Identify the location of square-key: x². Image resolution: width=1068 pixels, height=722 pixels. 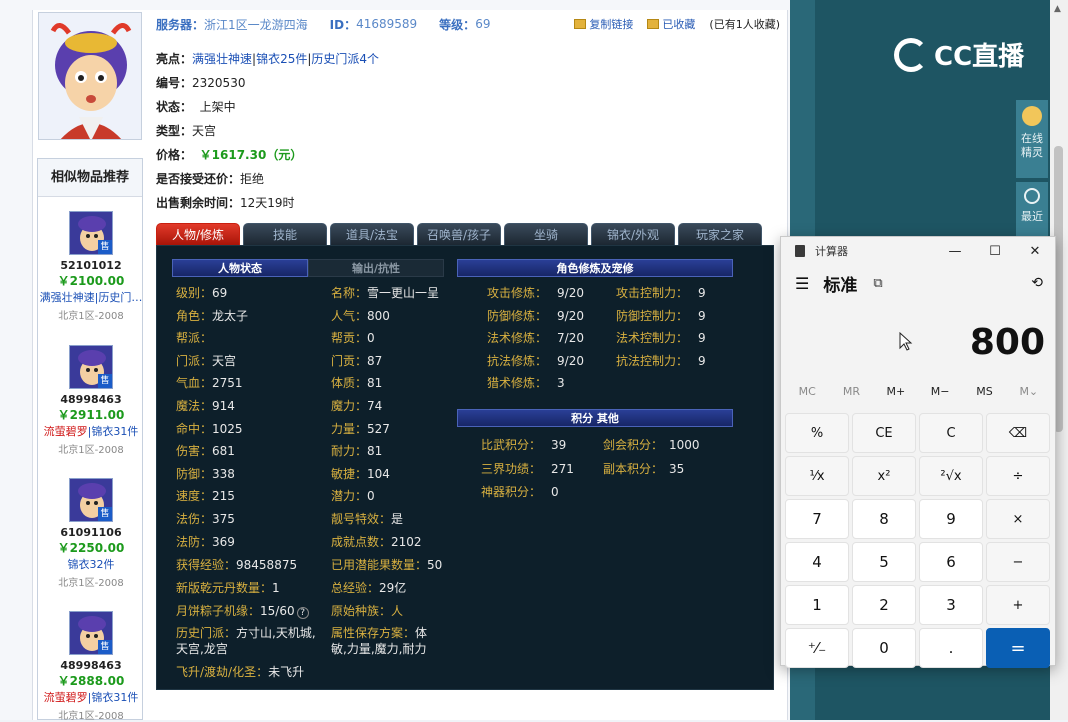
(884, 476).